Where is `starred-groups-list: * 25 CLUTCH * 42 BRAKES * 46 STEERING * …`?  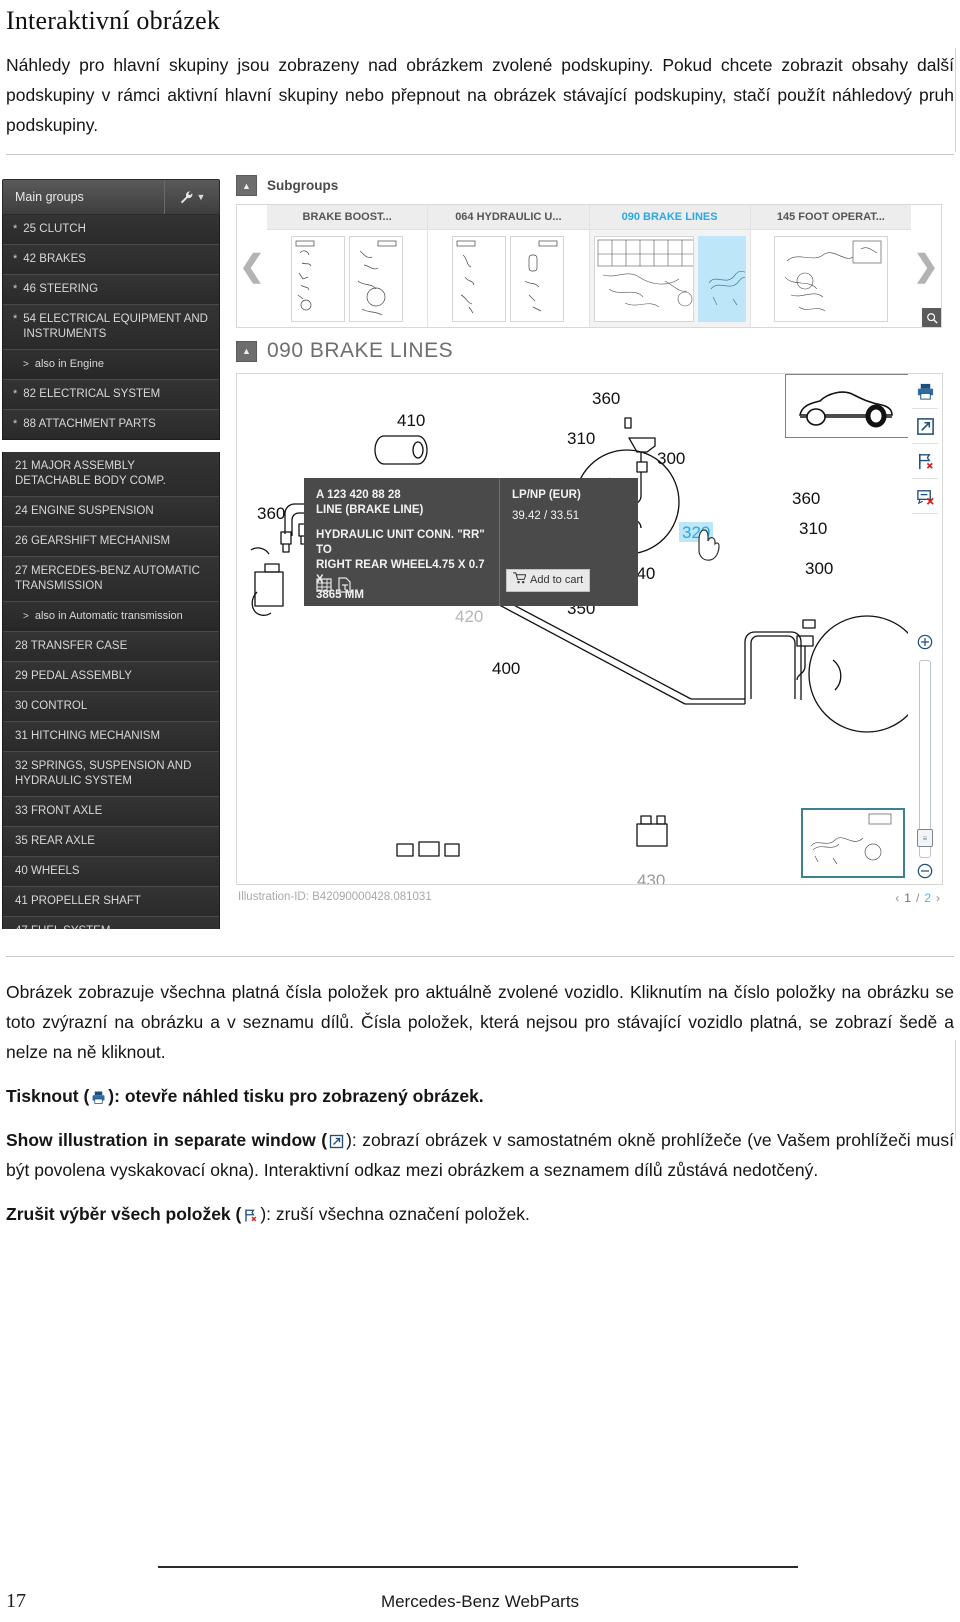
starred-groups-list: * 25 CLUTCH * 42 BRAKES * 46 STEERING * … is located at coordinates (111, 327).